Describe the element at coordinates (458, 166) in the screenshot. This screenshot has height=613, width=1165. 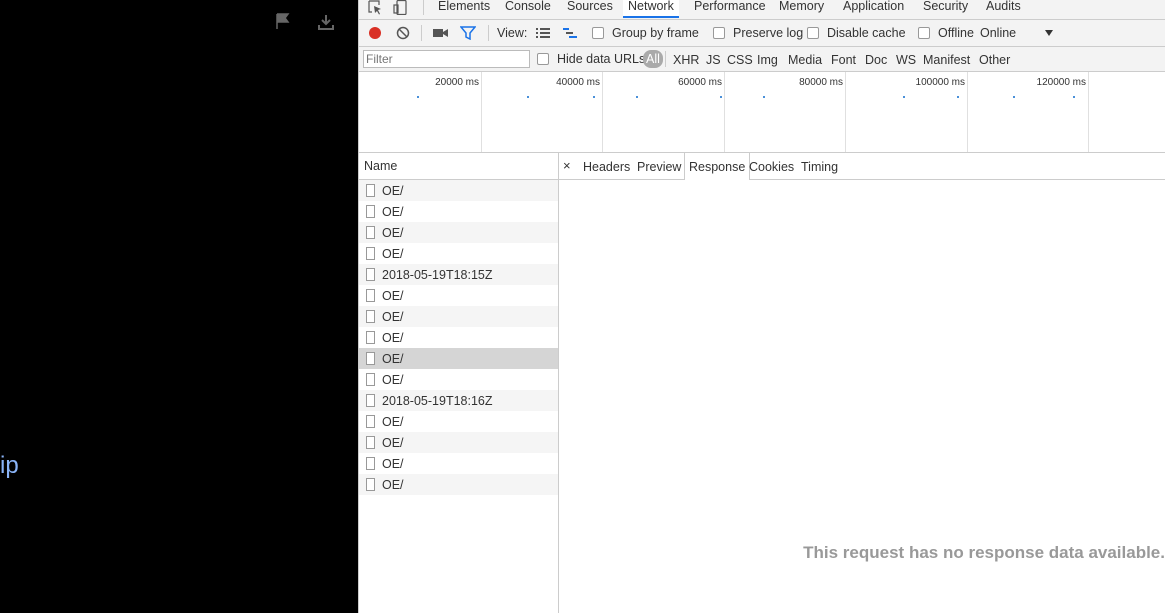
I see `name-column-header: Name` at that location.